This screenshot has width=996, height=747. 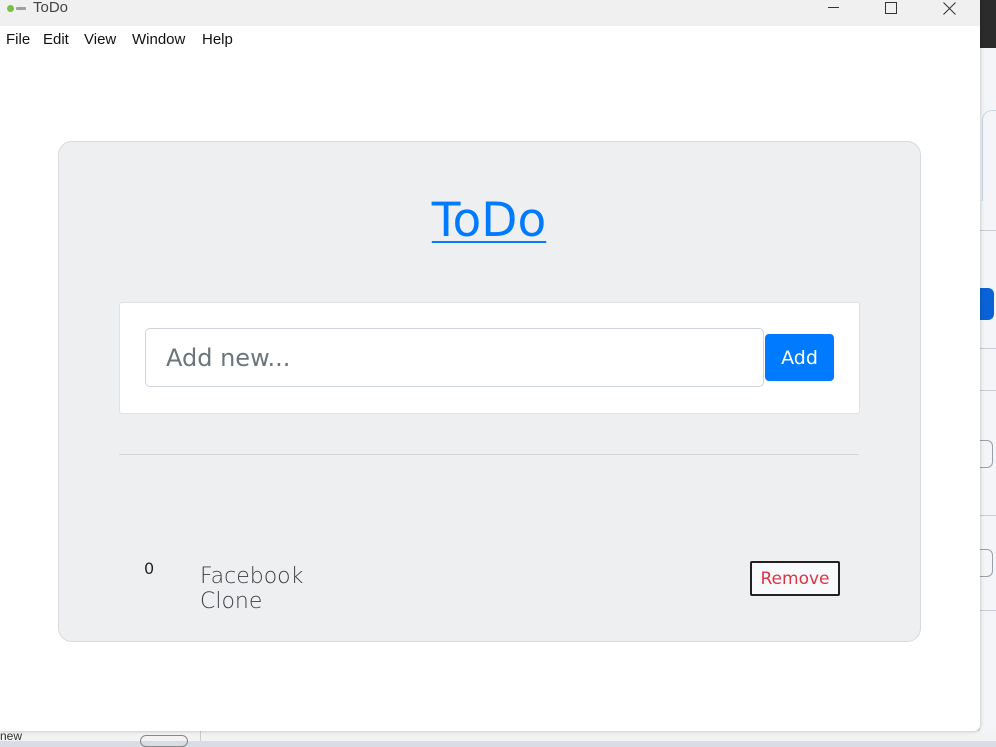 What do you see at coordinates (490, 40) in the screenshot?
I see `menu-bar: File Edit View Window Help` at bounding box center [490, 40].